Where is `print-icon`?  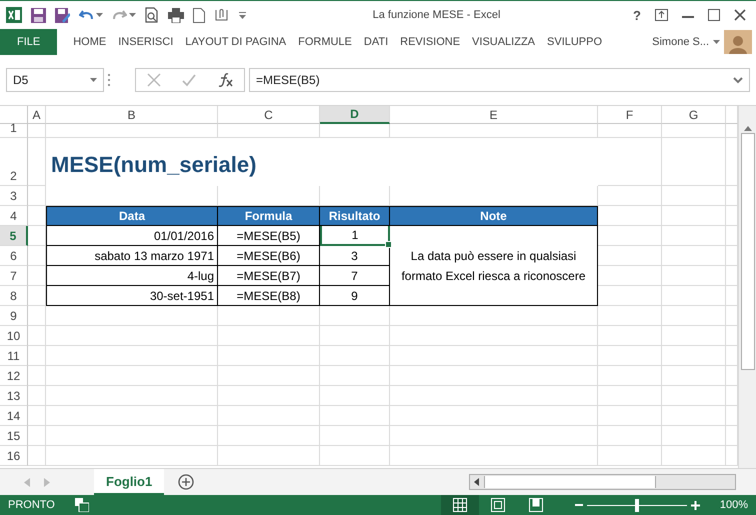
print-icon is located at coordinates (176, 15).